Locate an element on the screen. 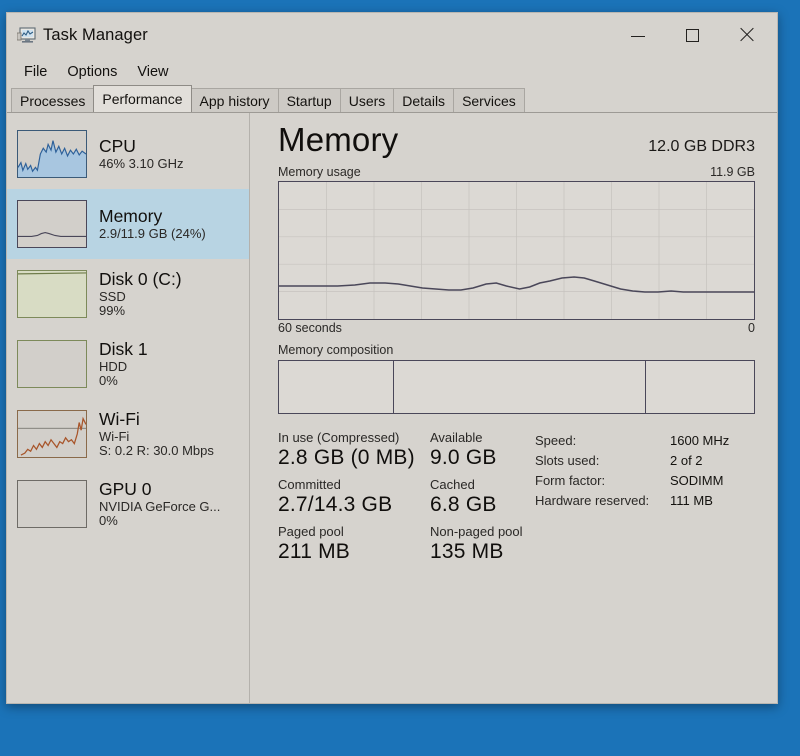 Image resolution: width=800 pixels, height=756 pixels. usage-graph-labels: Memory usage 11.9 GB is located at coordinates (516, 172).